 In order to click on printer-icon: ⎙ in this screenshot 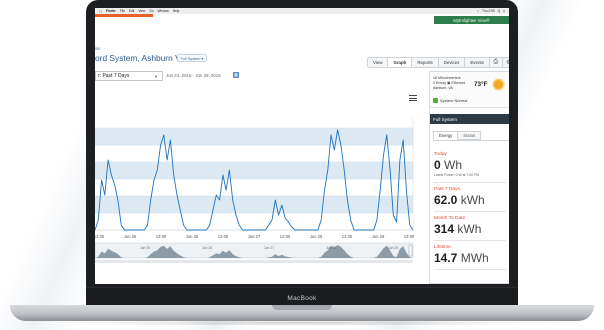, I will do `click(496, 62)`.